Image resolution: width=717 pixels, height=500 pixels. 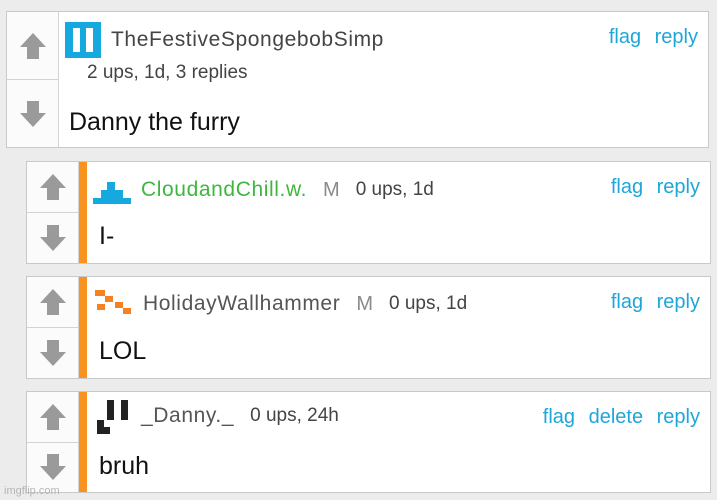 I want to click on blue-pause-icon, so click(x=83, y=40).